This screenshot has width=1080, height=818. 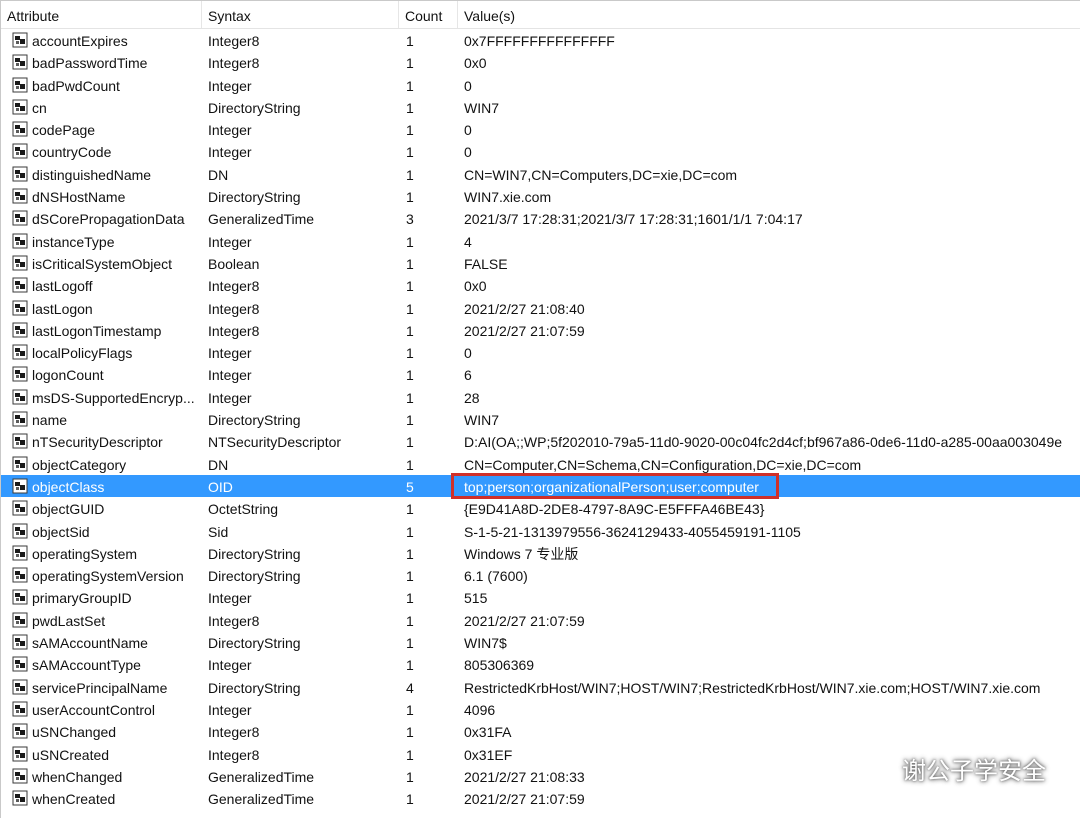 I want to click on cell-attribute: dNSHostName, so click(x=79, y=197).